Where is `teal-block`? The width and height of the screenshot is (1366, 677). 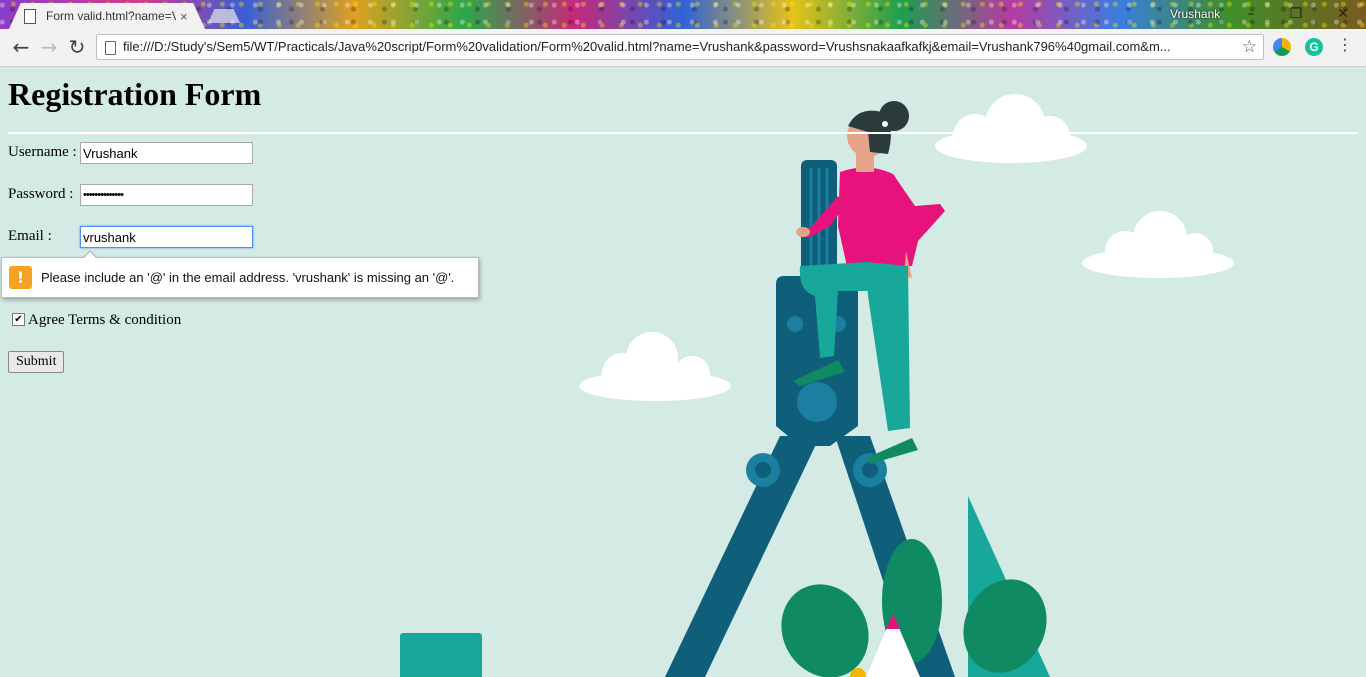 teal-block is located at coordinates (441, 655).